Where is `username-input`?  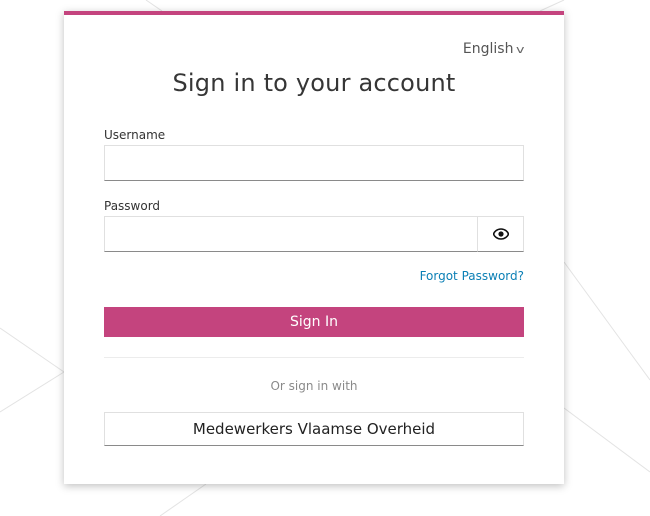
username-input is located at coordinates (314, 163).